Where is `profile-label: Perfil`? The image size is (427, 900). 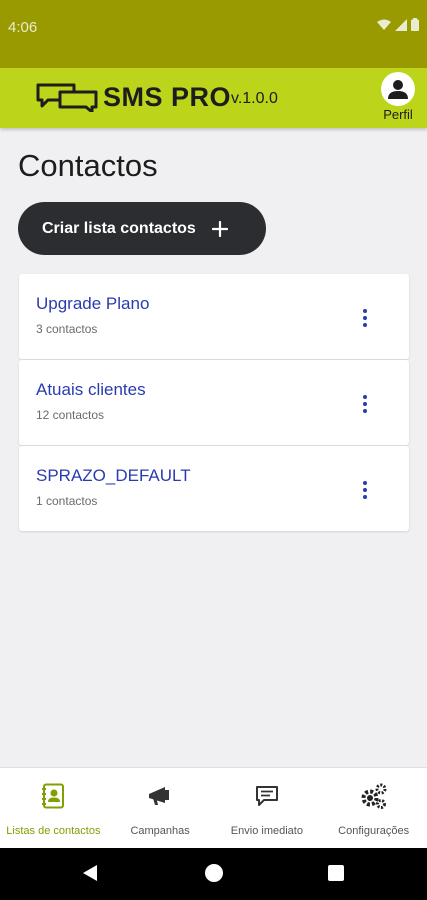 profile-label: Perfil is located at coordinates (398, 114).